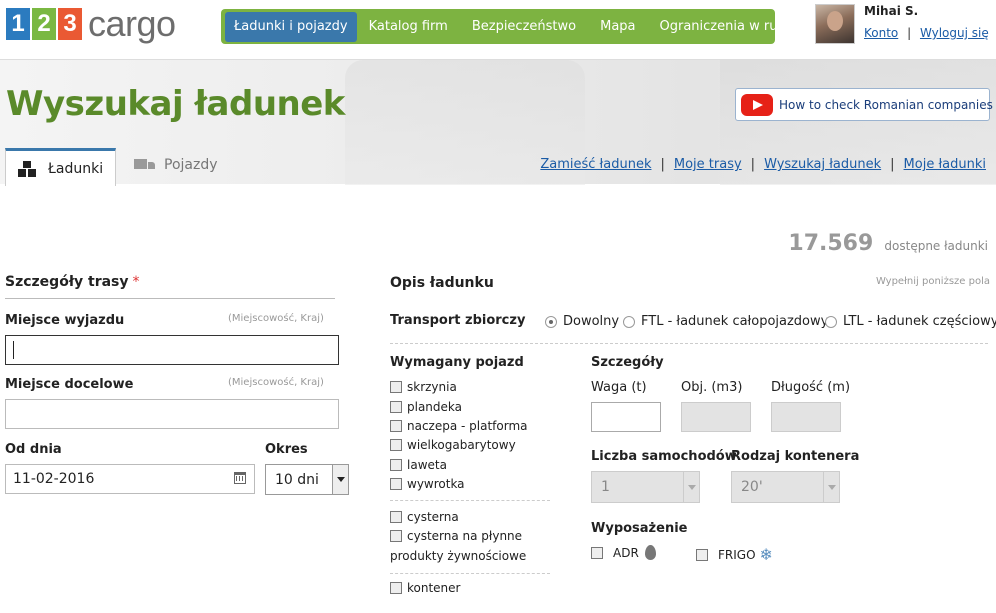  Describe the element at coordinates (442, 283) in the screenshot. I see `cargo-heading: Opis ładunku` at that location.